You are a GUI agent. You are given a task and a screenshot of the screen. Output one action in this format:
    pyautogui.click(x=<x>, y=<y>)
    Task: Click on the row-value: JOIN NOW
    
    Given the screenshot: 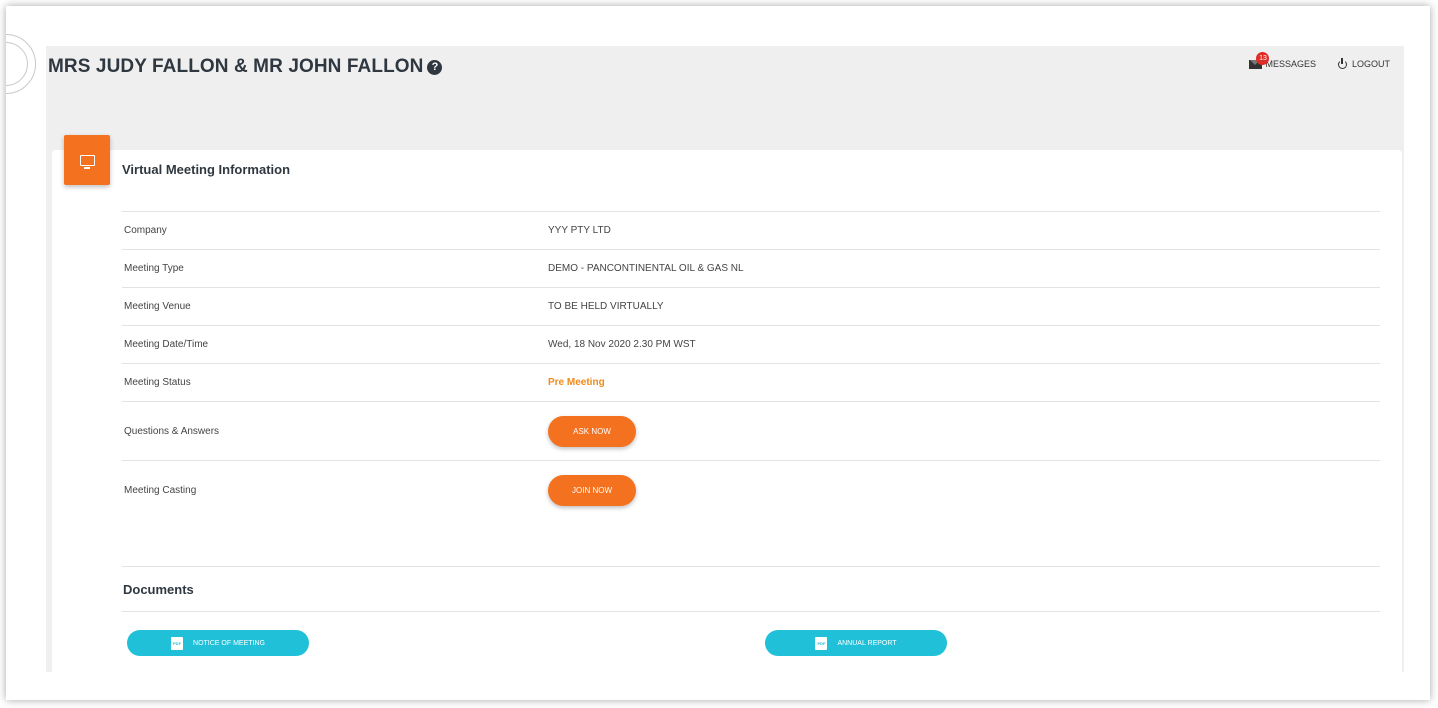 What is the action you would take?
    pyautogui.click(x=964, y=490)
    